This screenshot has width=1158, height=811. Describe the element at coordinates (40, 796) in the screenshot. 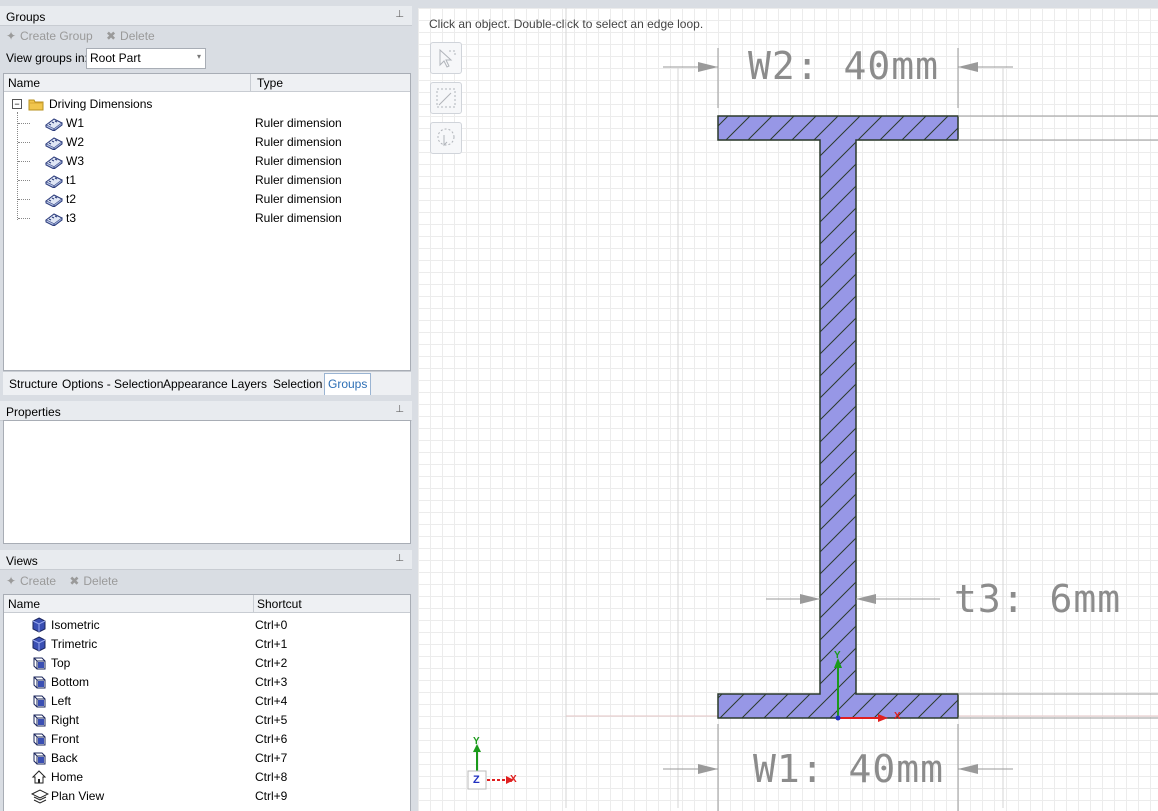

I see `plan-view-icon` at that location.